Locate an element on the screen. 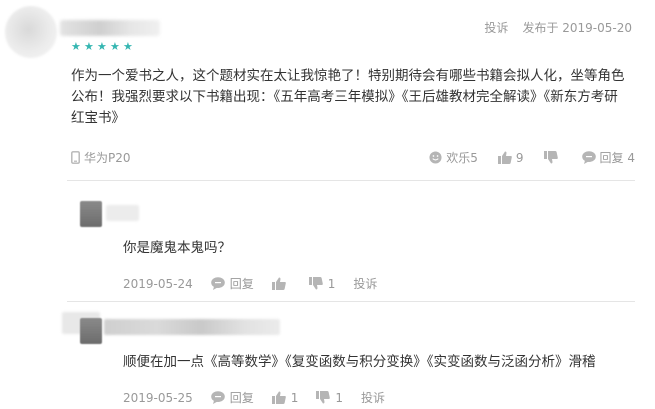 The image size is (655, 409). reply-meta: 2019-05-25 回复 1 1 投诉 is located at coordinates (254, 397).